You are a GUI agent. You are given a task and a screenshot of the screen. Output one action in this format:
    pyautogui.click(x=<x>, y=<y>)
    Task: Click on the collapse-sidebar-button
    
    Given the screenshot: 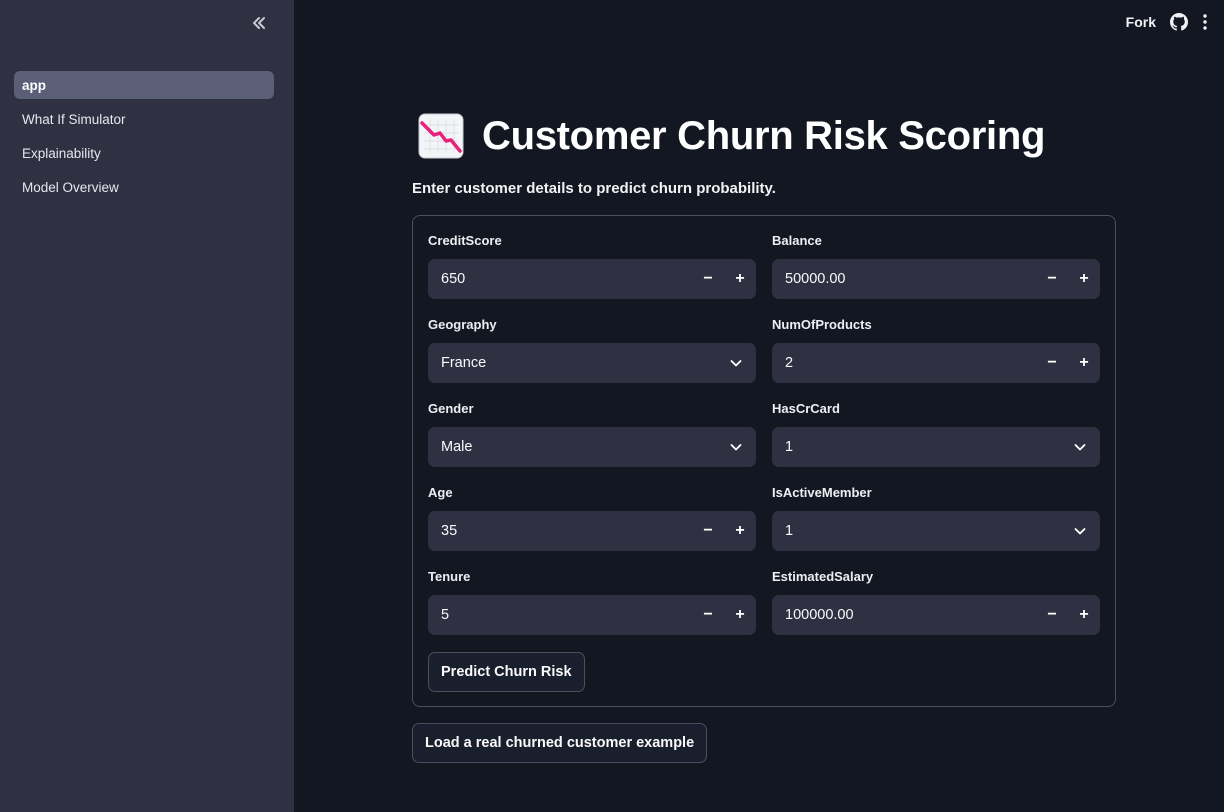 What is the action you would take?
    pyautogui.click(x=259, y=23)
    